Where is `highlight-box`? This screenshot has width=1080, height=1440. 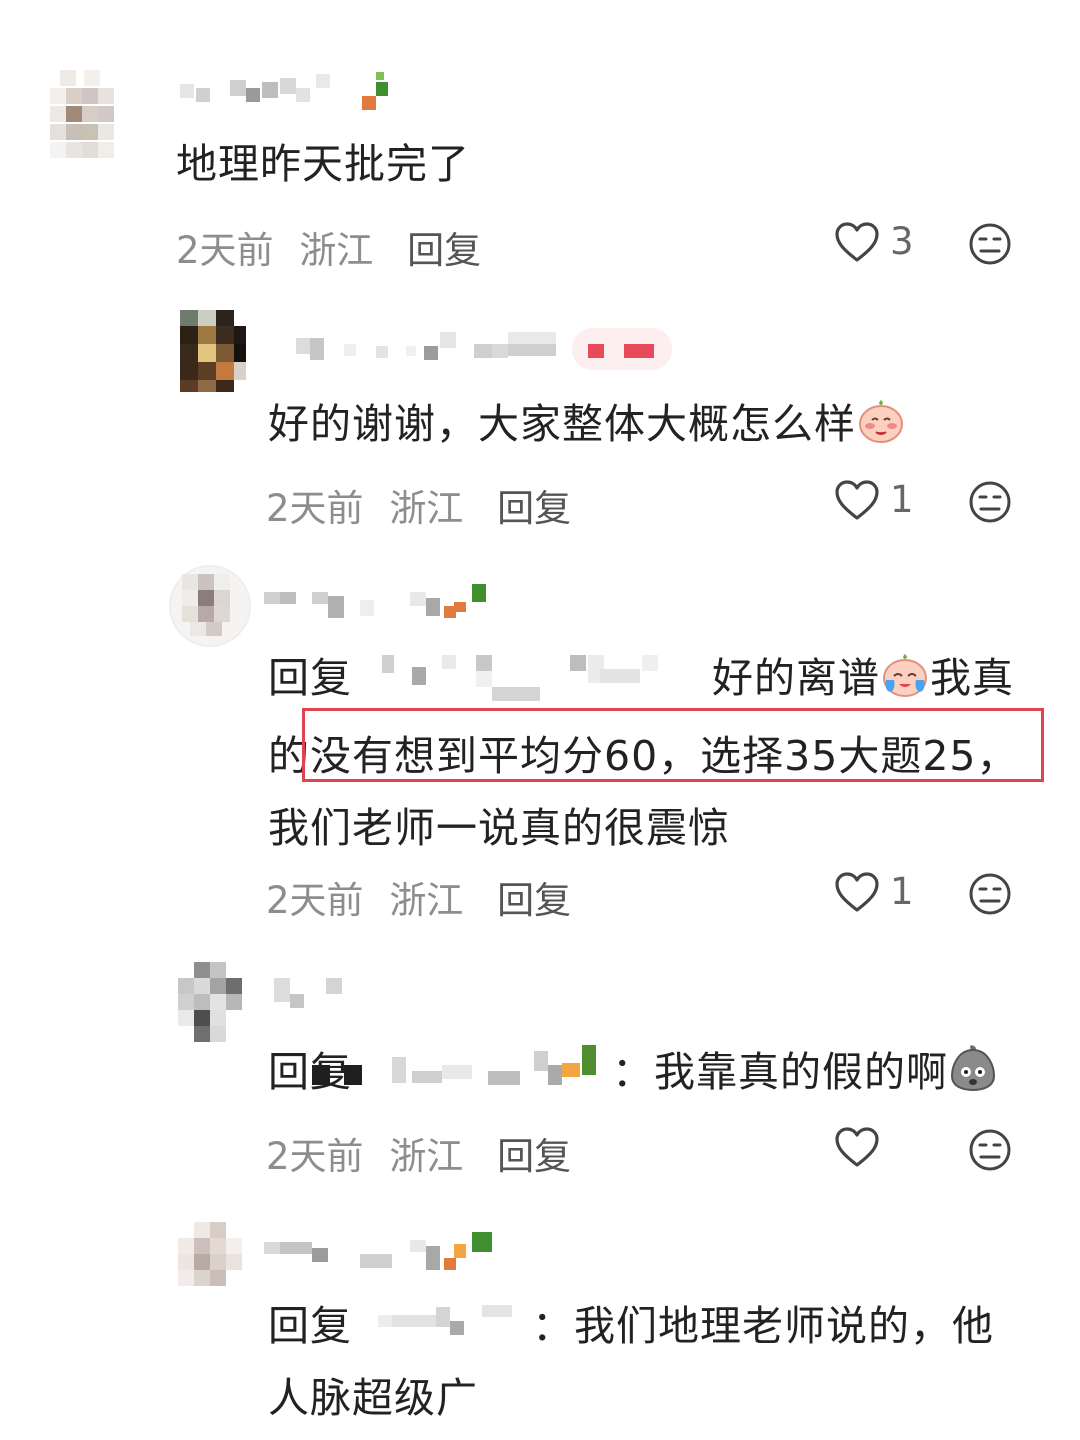 highlight-box is located at coordinates (673, 745).